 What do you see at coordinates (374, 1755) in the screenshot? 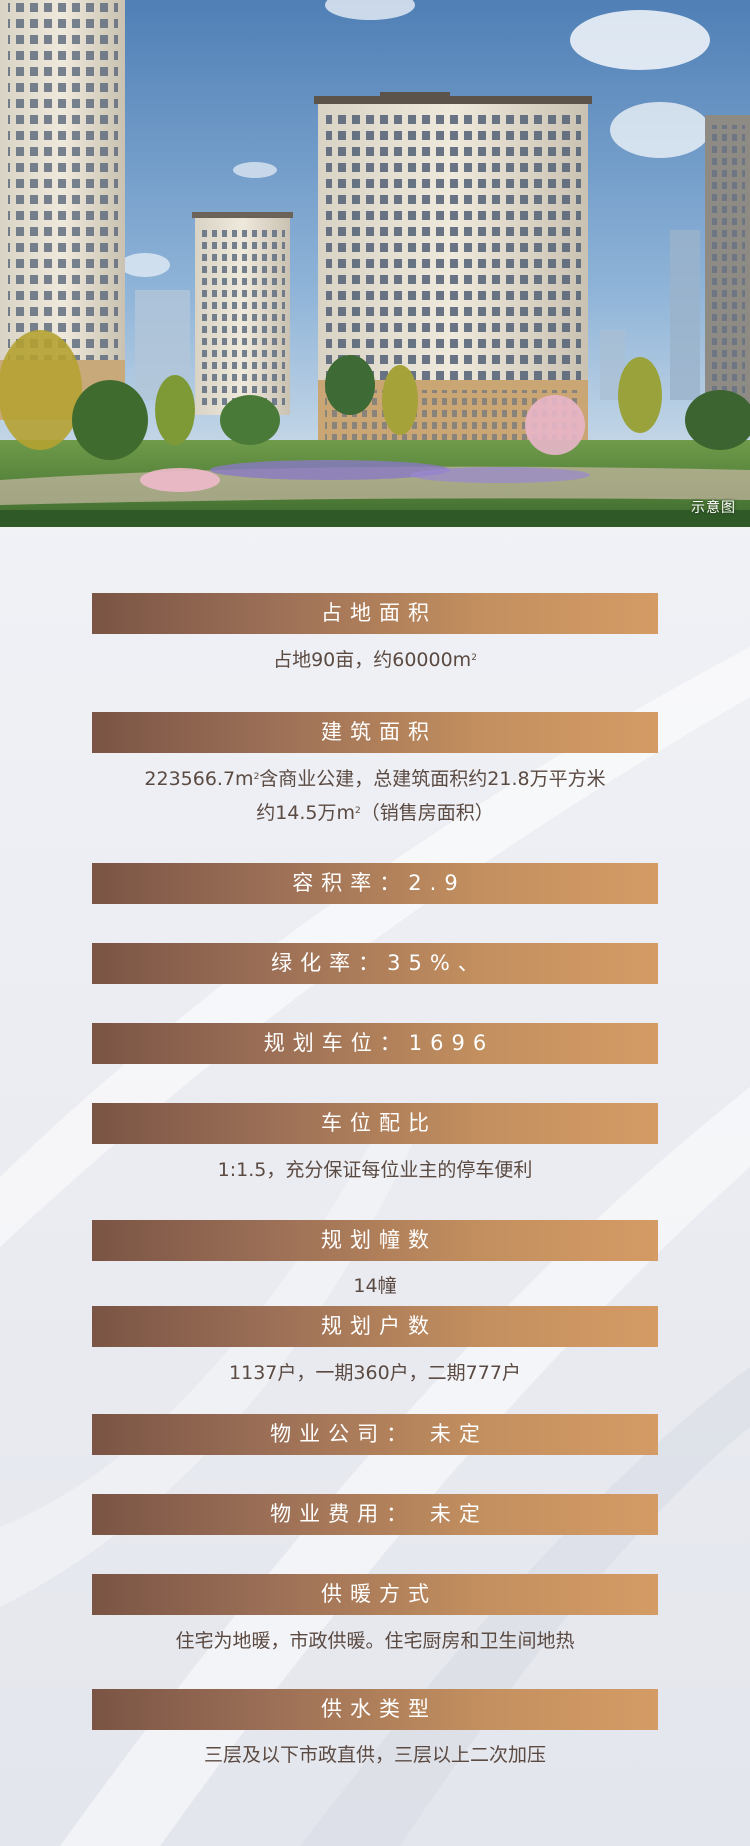
I see `water-supply-value: 三层及以下市政直供，三层以上二次加压` at bounding box center [374, 1755].